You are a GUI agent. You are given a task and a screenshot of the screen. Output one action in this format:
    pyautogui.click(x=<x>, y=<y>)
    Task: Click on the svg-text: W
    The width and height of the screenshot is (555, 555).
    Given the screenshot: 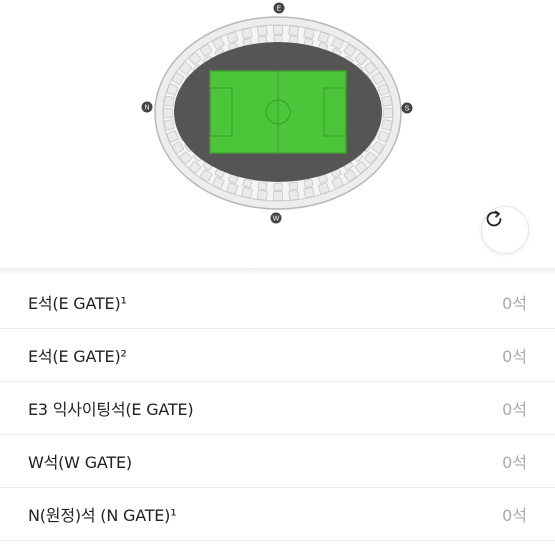 What is the action you would take?
    pyautogui.click(x=276, y=219)
    